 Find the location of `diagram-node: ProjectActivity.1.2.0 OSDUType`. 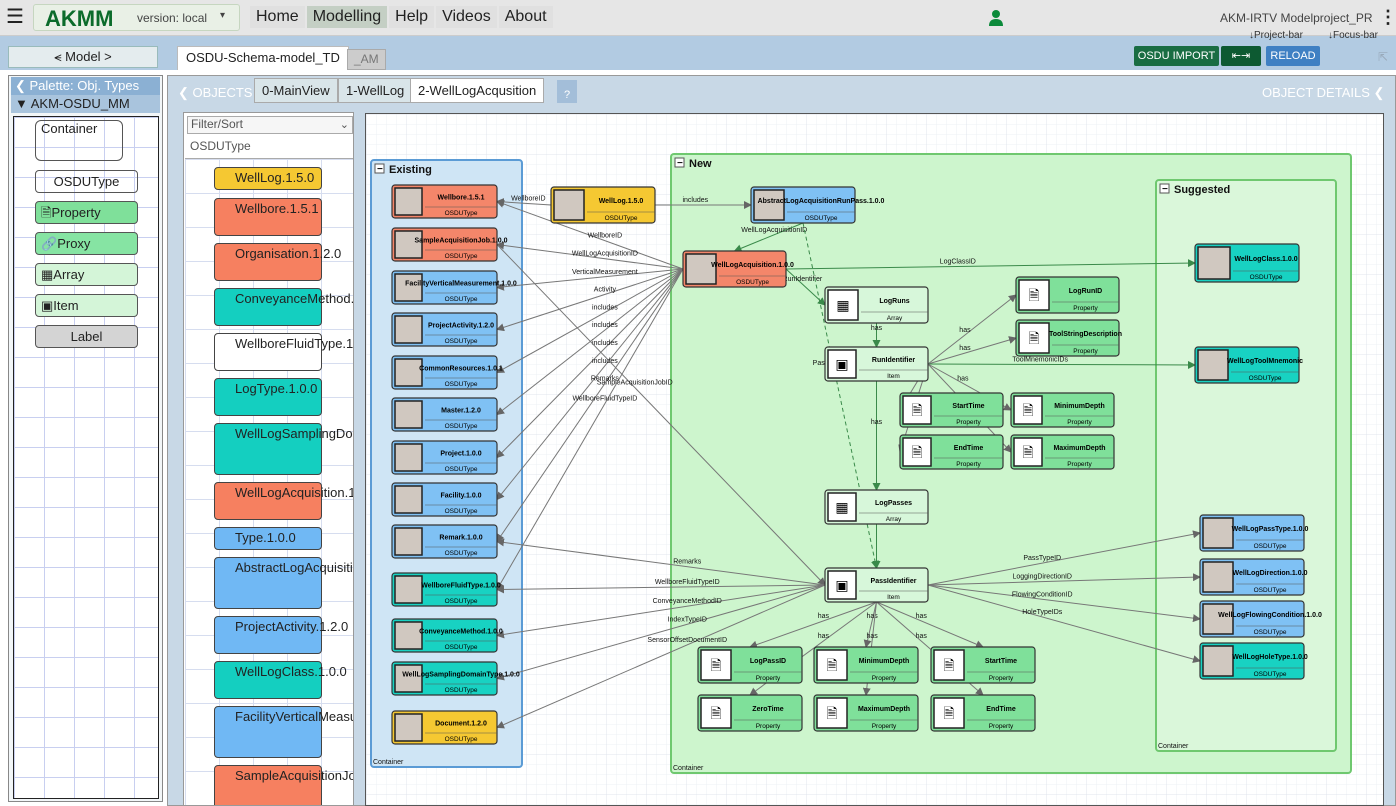

diagram-node: ProjectActivity.1.2.0 OSDUType is located at coordinates (444, 329).